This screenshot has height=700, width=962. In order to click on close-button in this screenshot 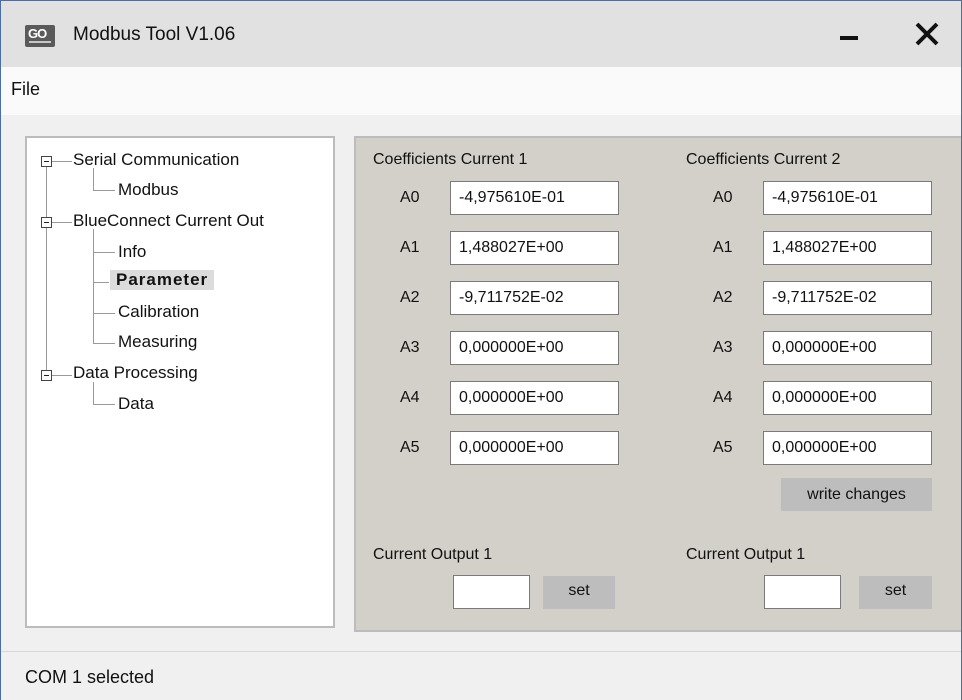, I will do `click(927, 36)`.